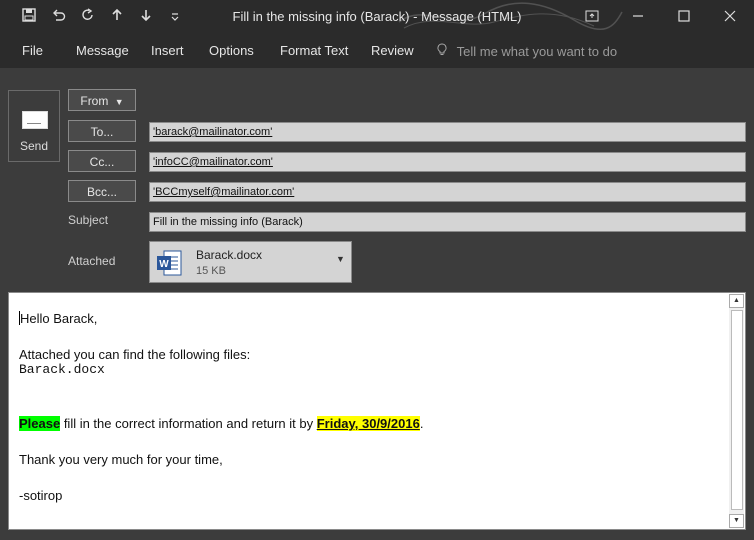  I want to click on subject-text: Fill in the missing info (Barack), so click(228, 222).